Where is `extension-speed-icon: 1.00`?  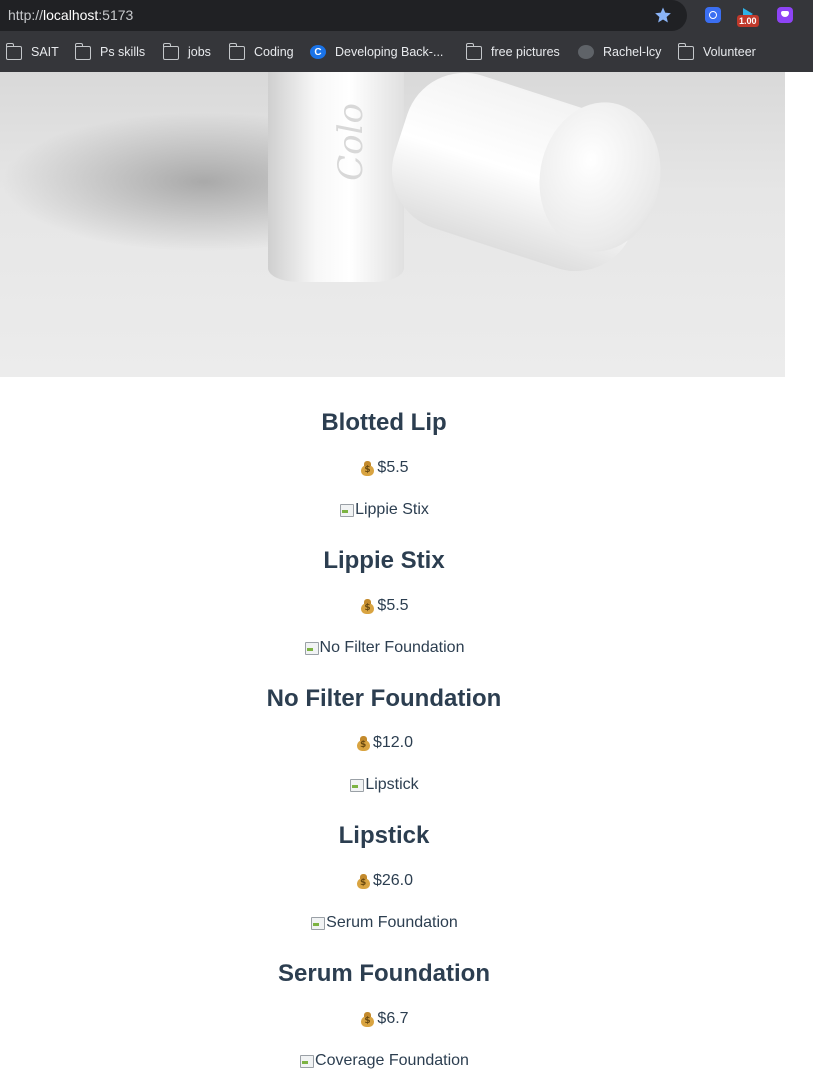 extension-speed-icon: 1.00 is located at coordinates (750, 17).